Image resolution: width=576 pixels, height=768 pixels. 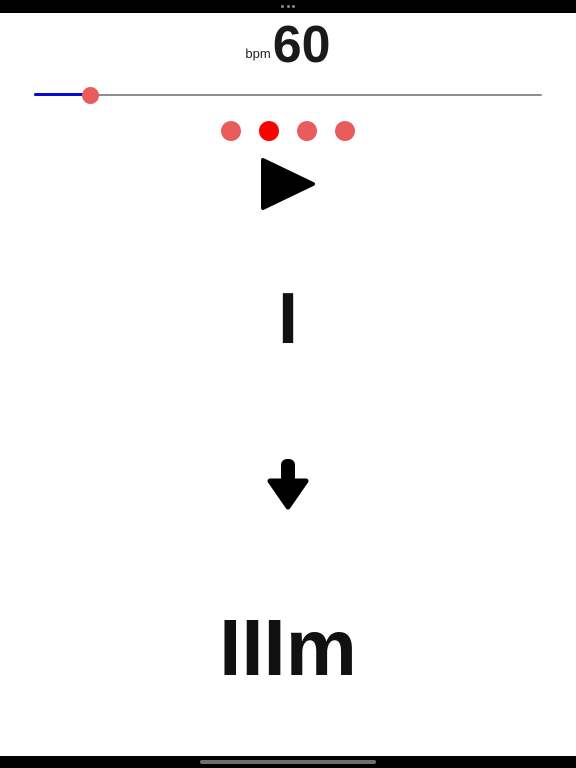 What do you see at coordinates (301, 45) in the screenshot?
I see `tempo-value: 60` at bounding box center [301, 45].